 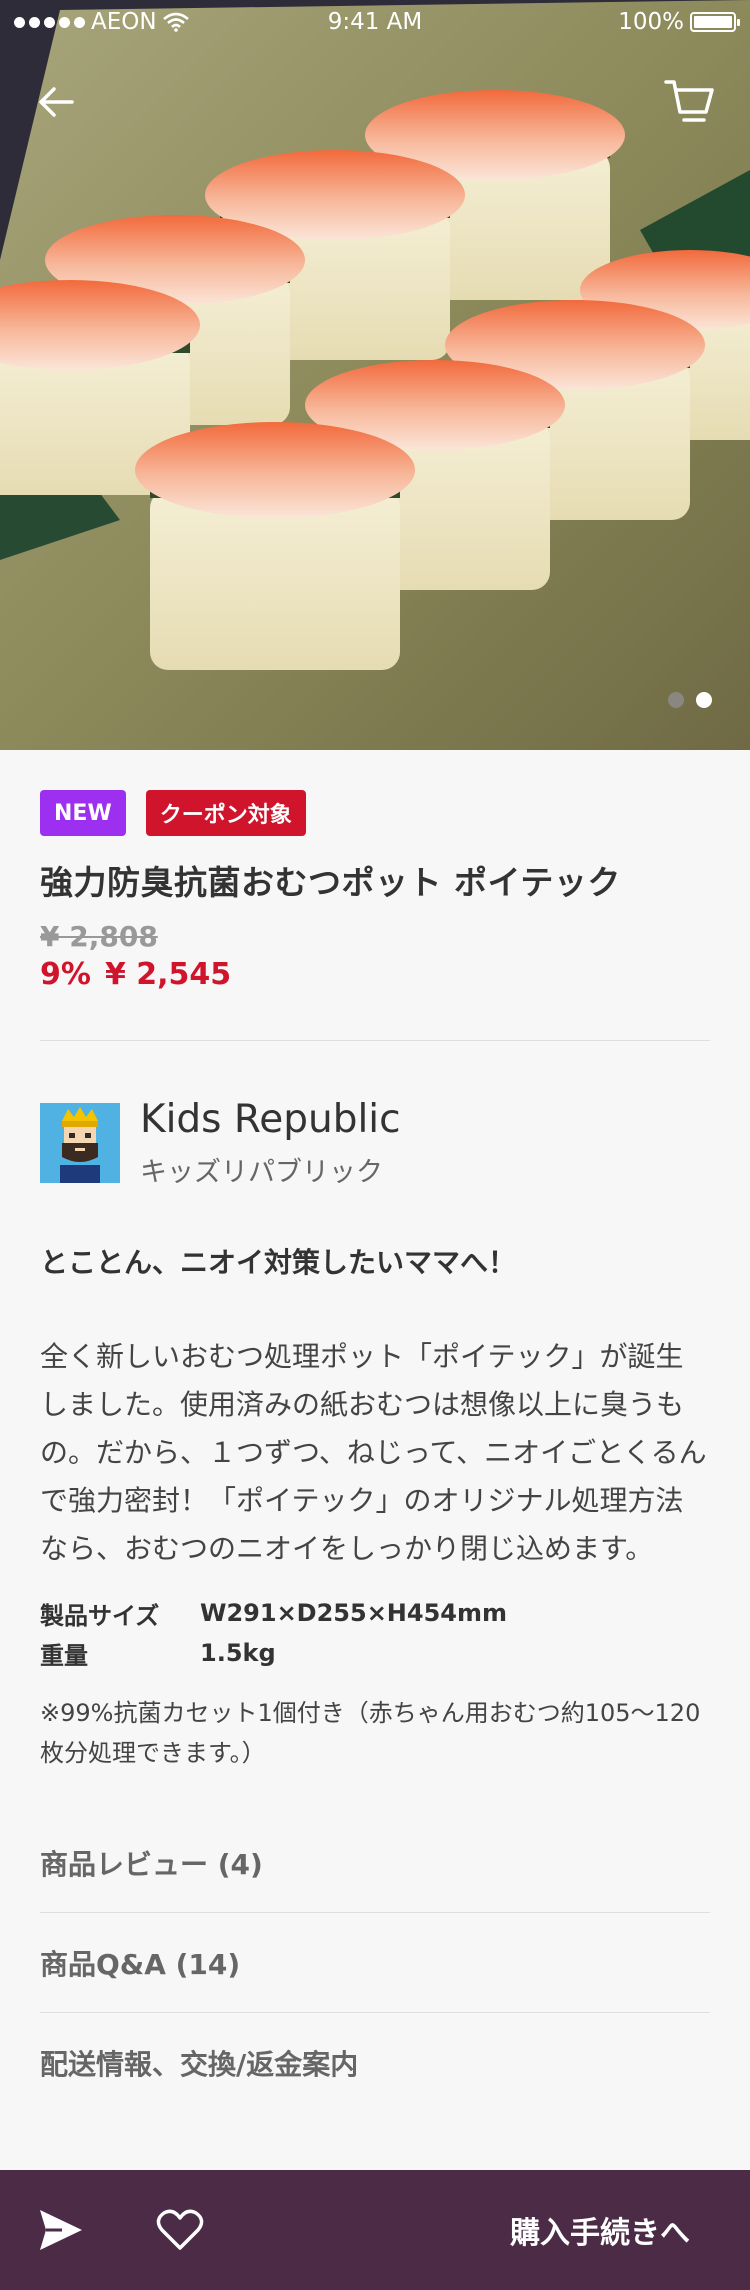 I want to click on cart-button, so click(x=690, y=102).